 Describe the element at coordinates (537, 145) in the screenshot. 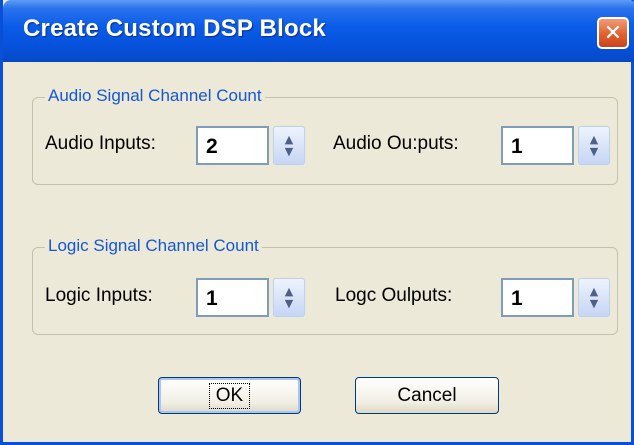

I see `audio-outputs-field: 1` at that location.